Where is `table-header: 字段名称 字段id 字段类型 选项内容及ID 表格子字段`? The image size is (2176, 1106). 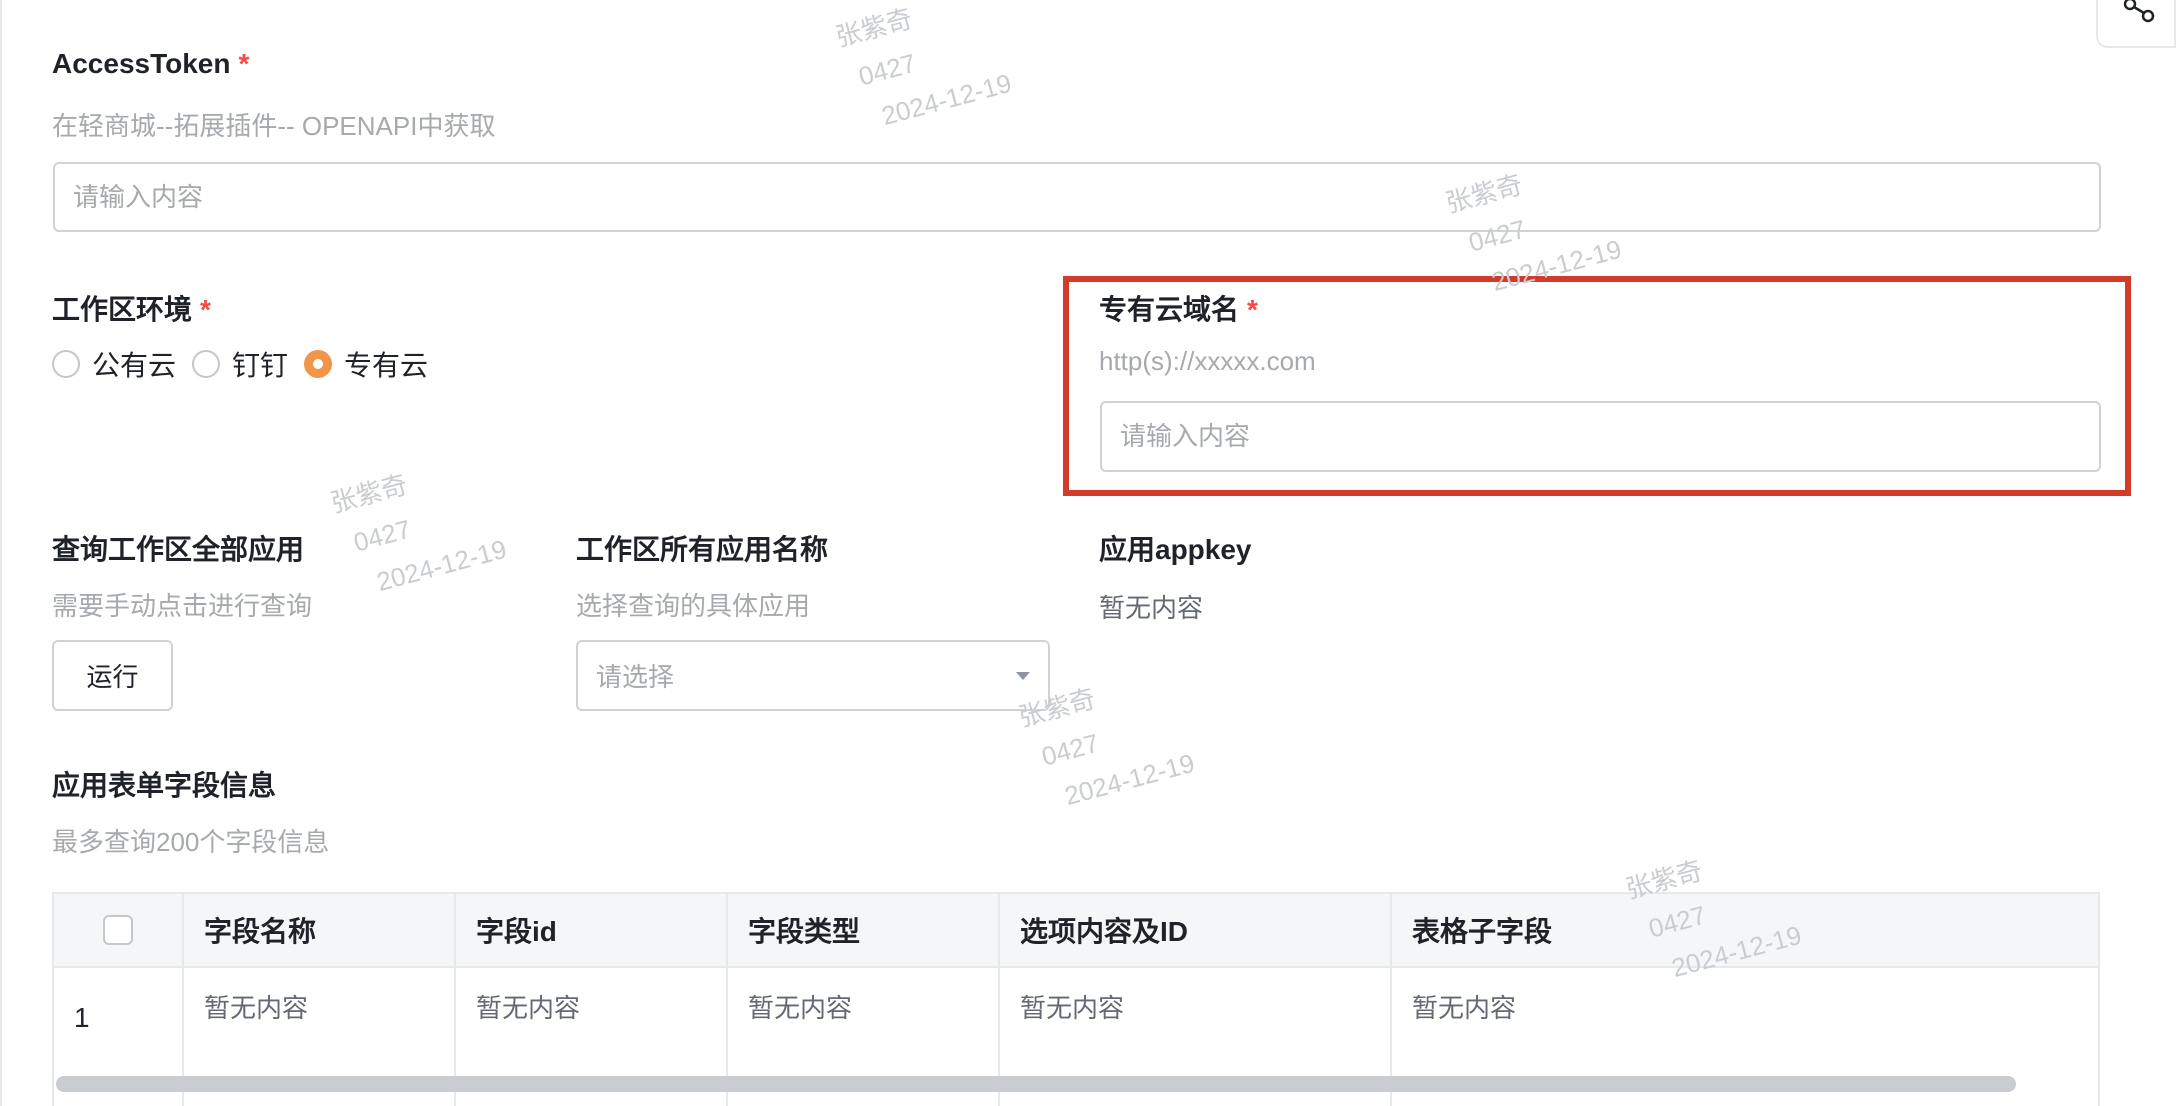 table-header: 字段名称 字段id 字段类型 选项内容及ID 表格子字段 is located at coordinates (1076, 931).